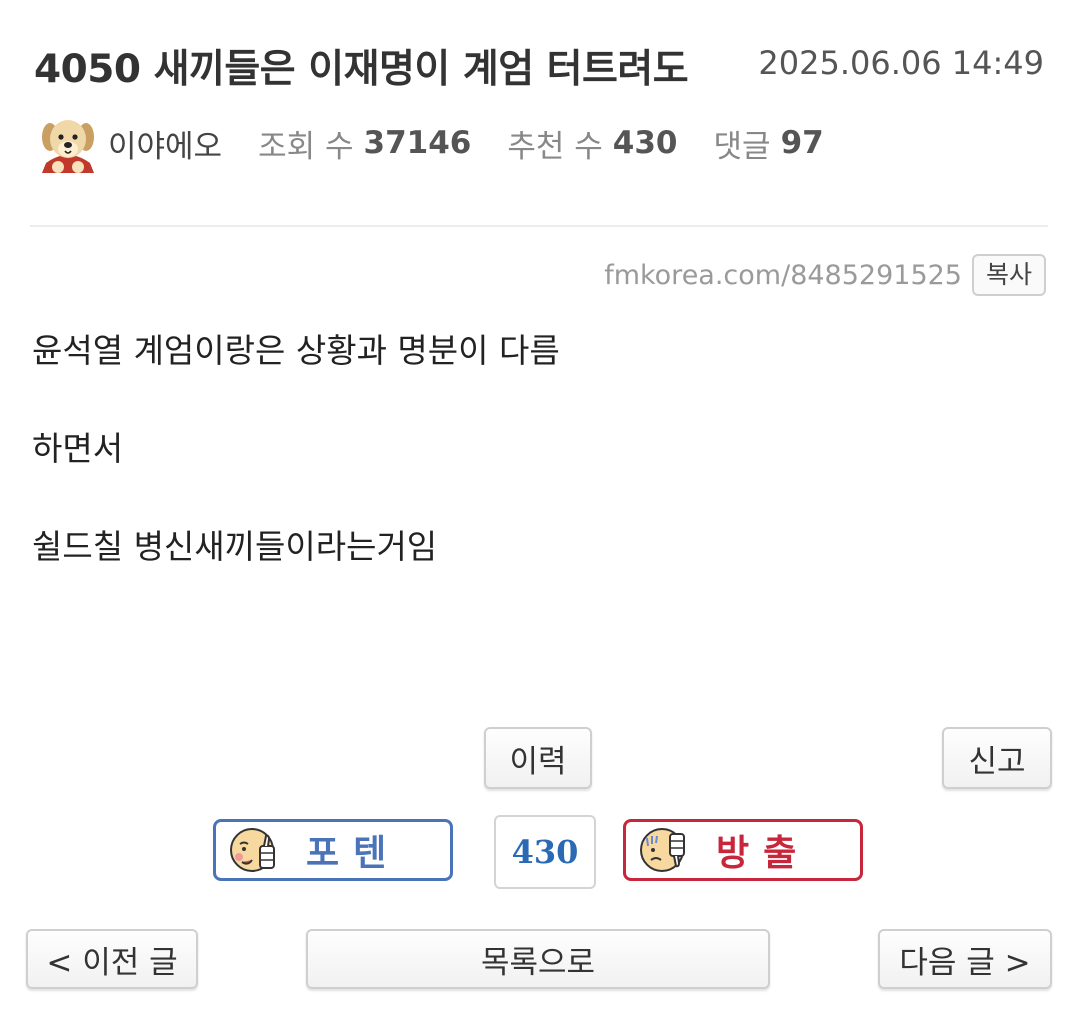 The image size is (1078, 1031). I want to click on vote-count: 430, so click(545, 852).